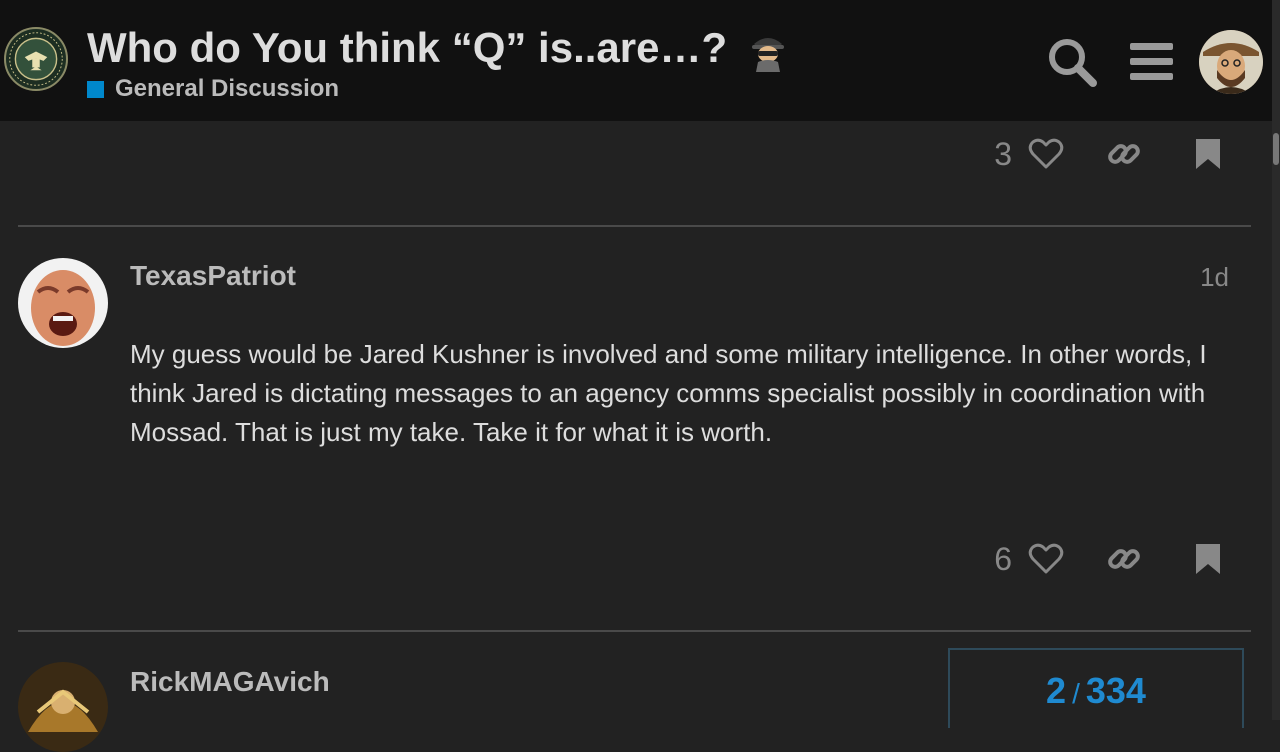 The width and height of the screenshot is (1280, 752). What do you see at coordinates (95, 89) in the screenshot?
I see `category-color-swatch` at bounding box center [95, 89].